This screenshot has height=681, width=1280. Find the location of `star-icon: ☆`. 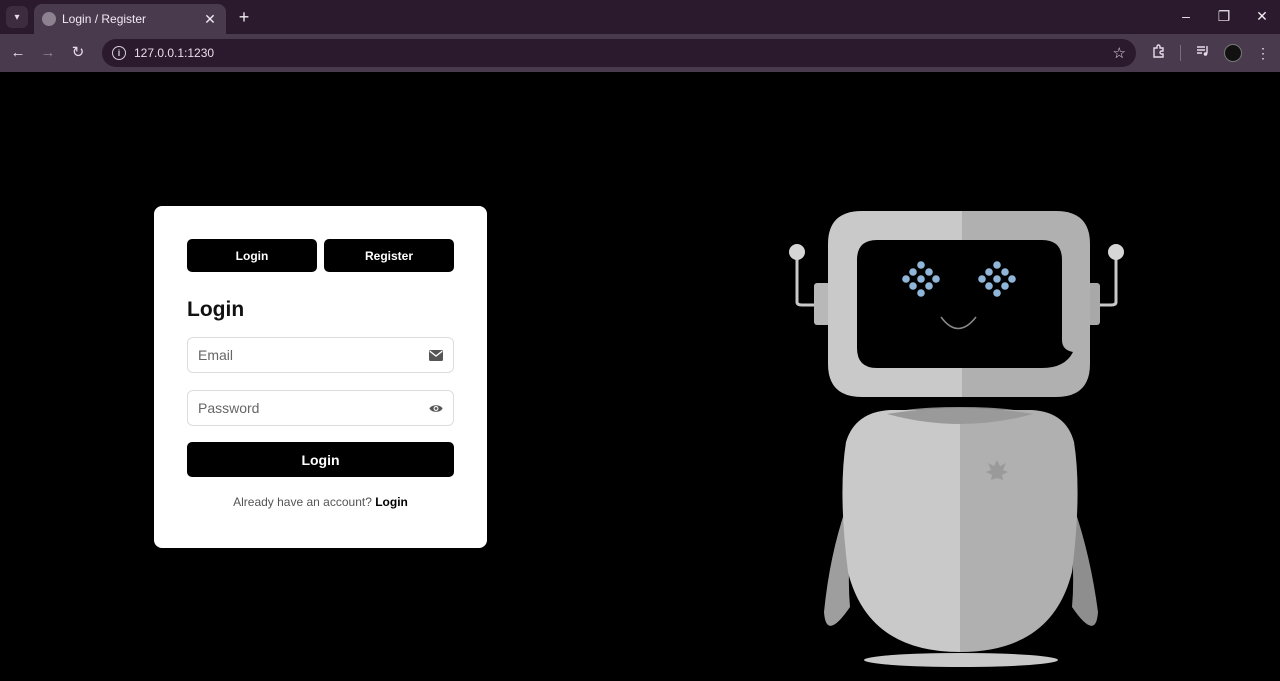

star-icon: ☆ is located at coordinates (1119, 53).